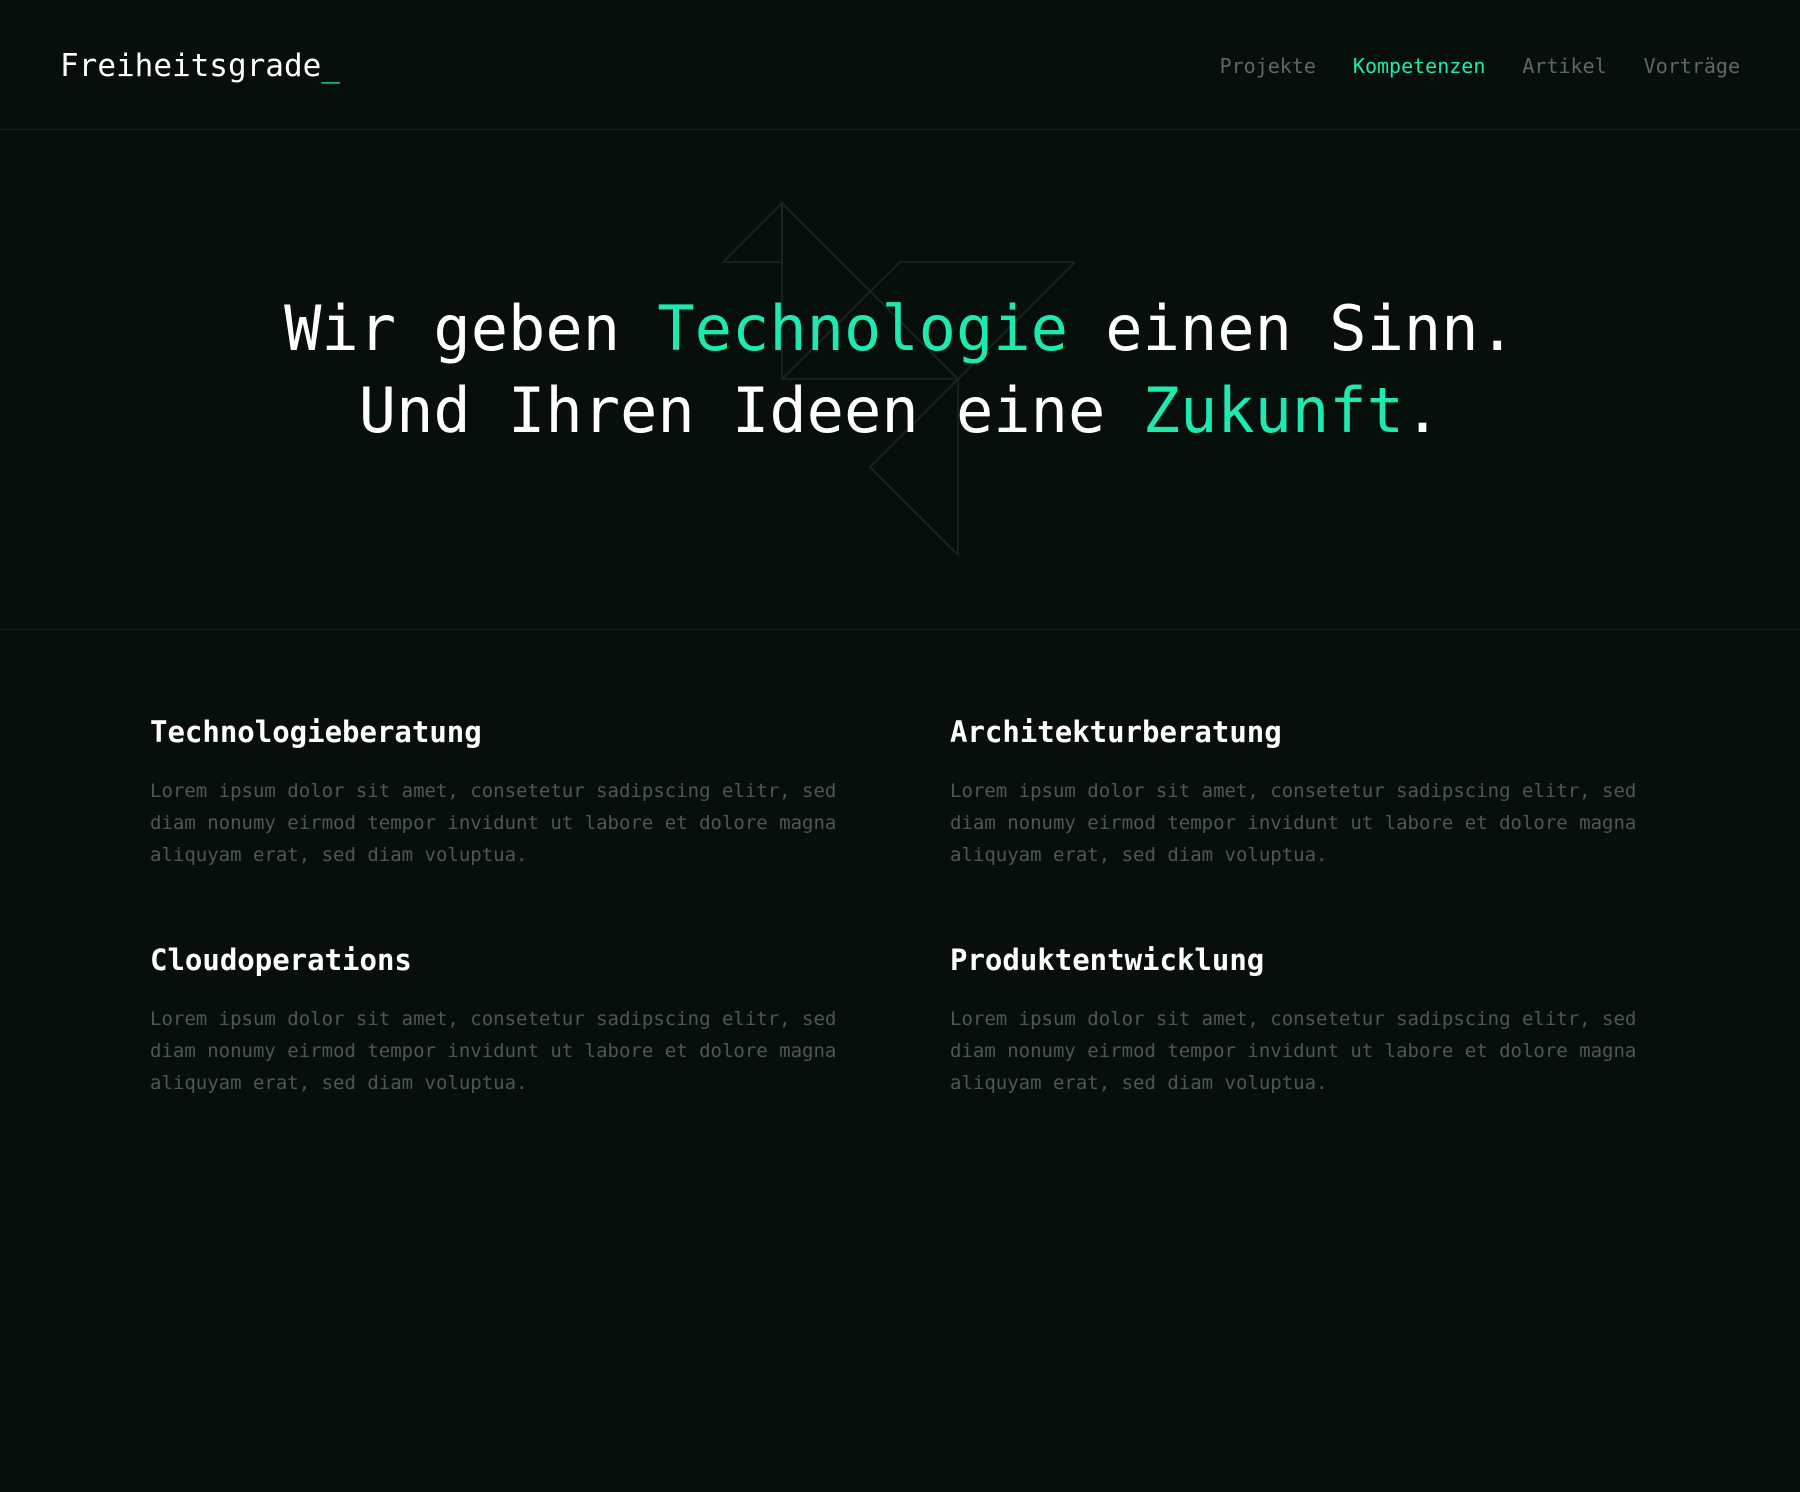 This screenshot has width=1800, height=1492. What do you see at coordinates (281, 960) in the screenshot?
I see `service-title: Cloudoperations` at bounding box center [281, 960].